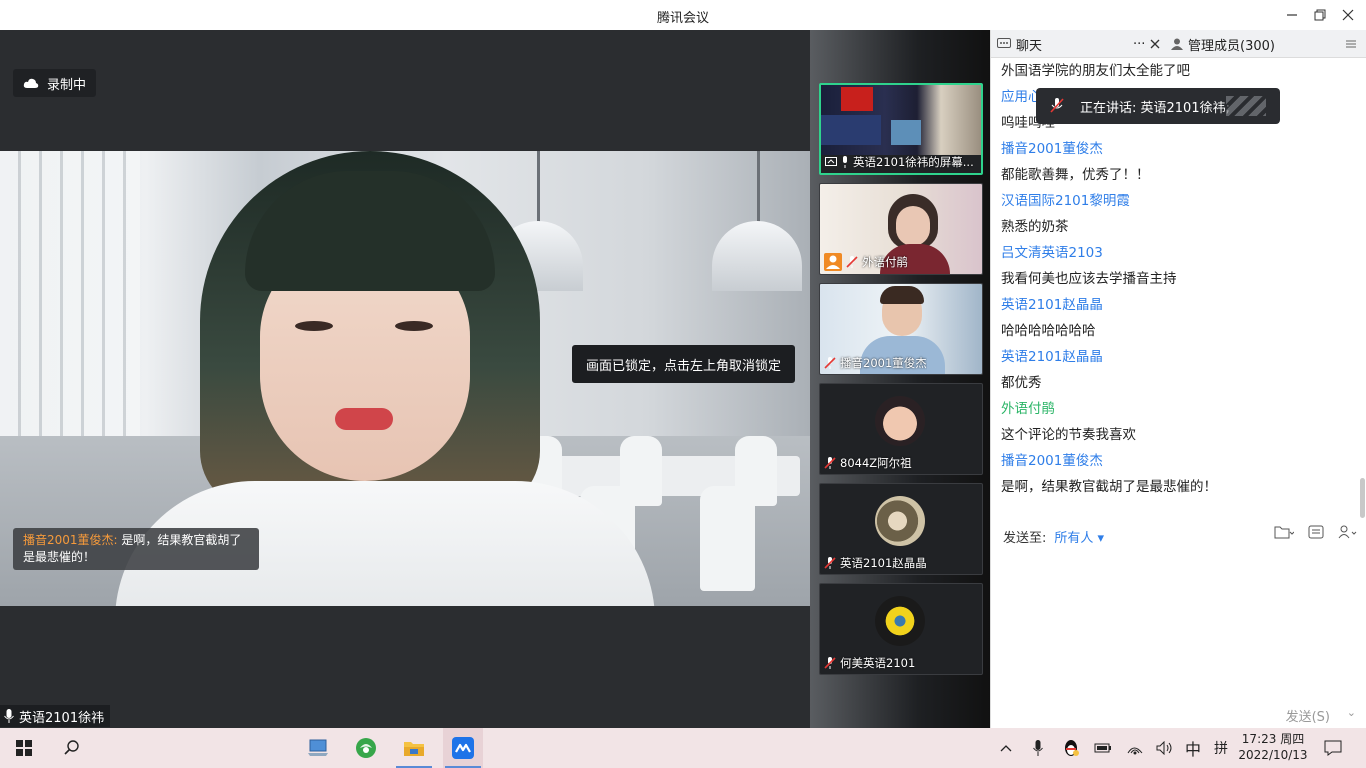  I want to click on search-icon, so click(71, 747).